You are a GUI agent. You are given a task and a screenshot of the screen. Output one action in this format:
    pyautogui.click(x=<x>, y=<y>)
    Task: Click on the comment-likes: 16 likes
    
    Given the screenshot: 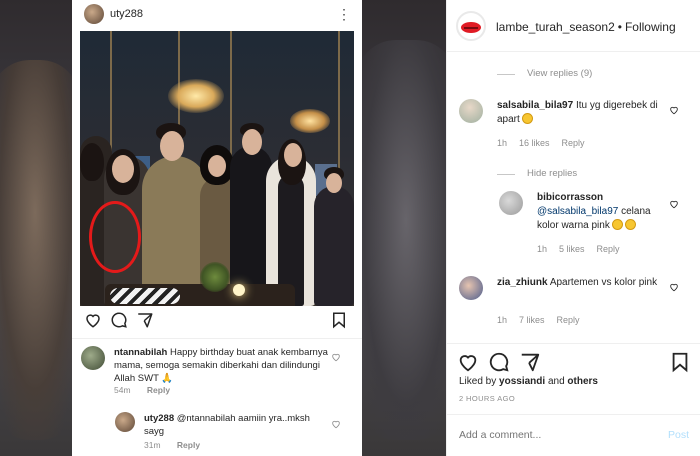 What is the action you would take?
    pyautogui.click(x=534, y=143)
    